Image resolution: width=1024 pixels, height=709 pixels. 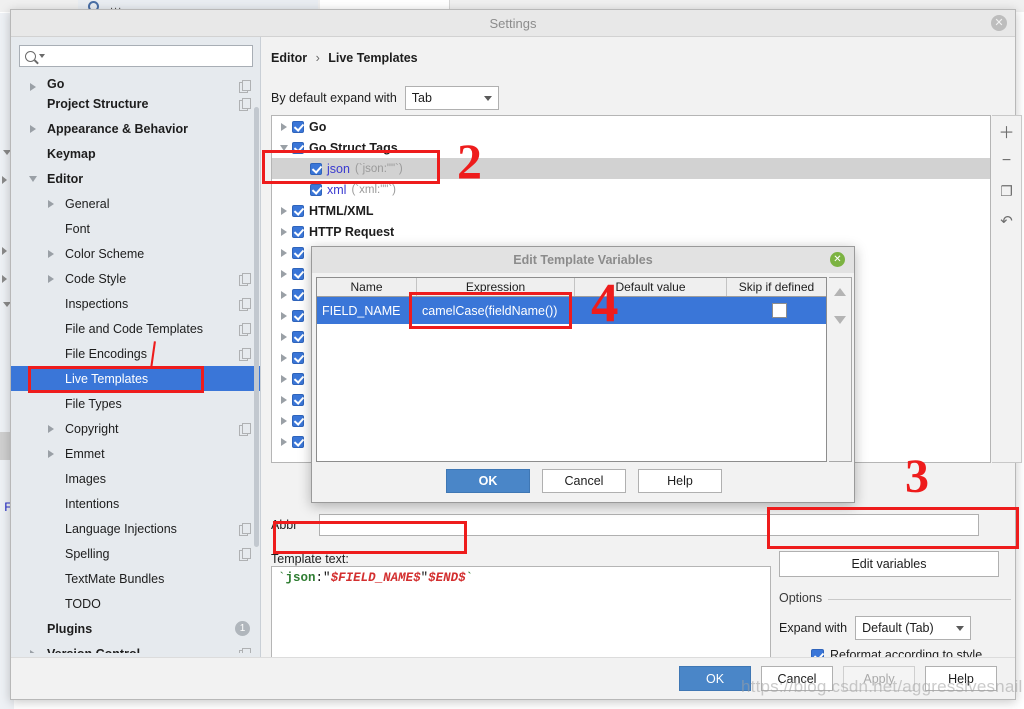 What do you see at coordinates (631, 210) in the screenshot?
I see `template-row-html-xml: HTML/XML` at bounding box center [631, 210].